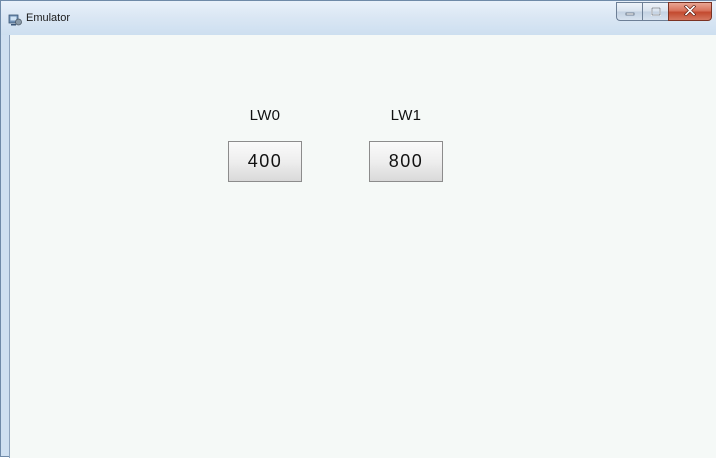 The width and height of the screenshot is (716, 458). What do you see at coordinates (358, 18) in the screenshot?
I see `title-bar: Emulator` at bounding box center [358, 18].